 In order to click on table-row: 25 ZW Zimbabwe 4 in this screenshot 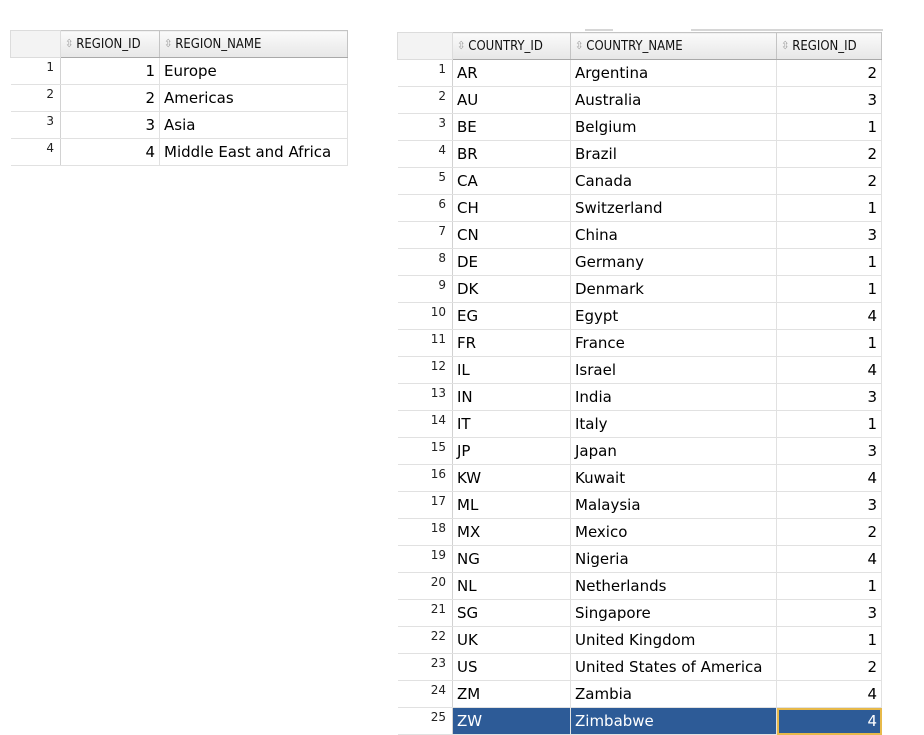, I will do `click(639, 721)`.